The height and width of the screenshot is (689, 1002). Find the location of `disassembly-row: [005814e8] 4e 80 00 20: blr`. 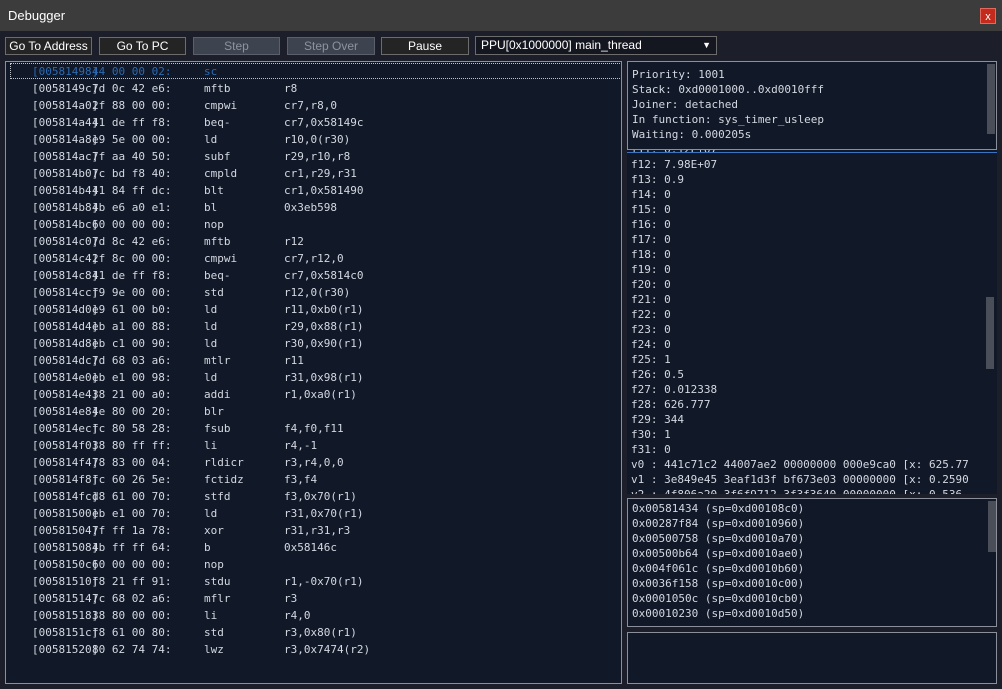

disassembly-row: [005814e8] 4e 80 00 20: blr is located at coordinates (313, 411).